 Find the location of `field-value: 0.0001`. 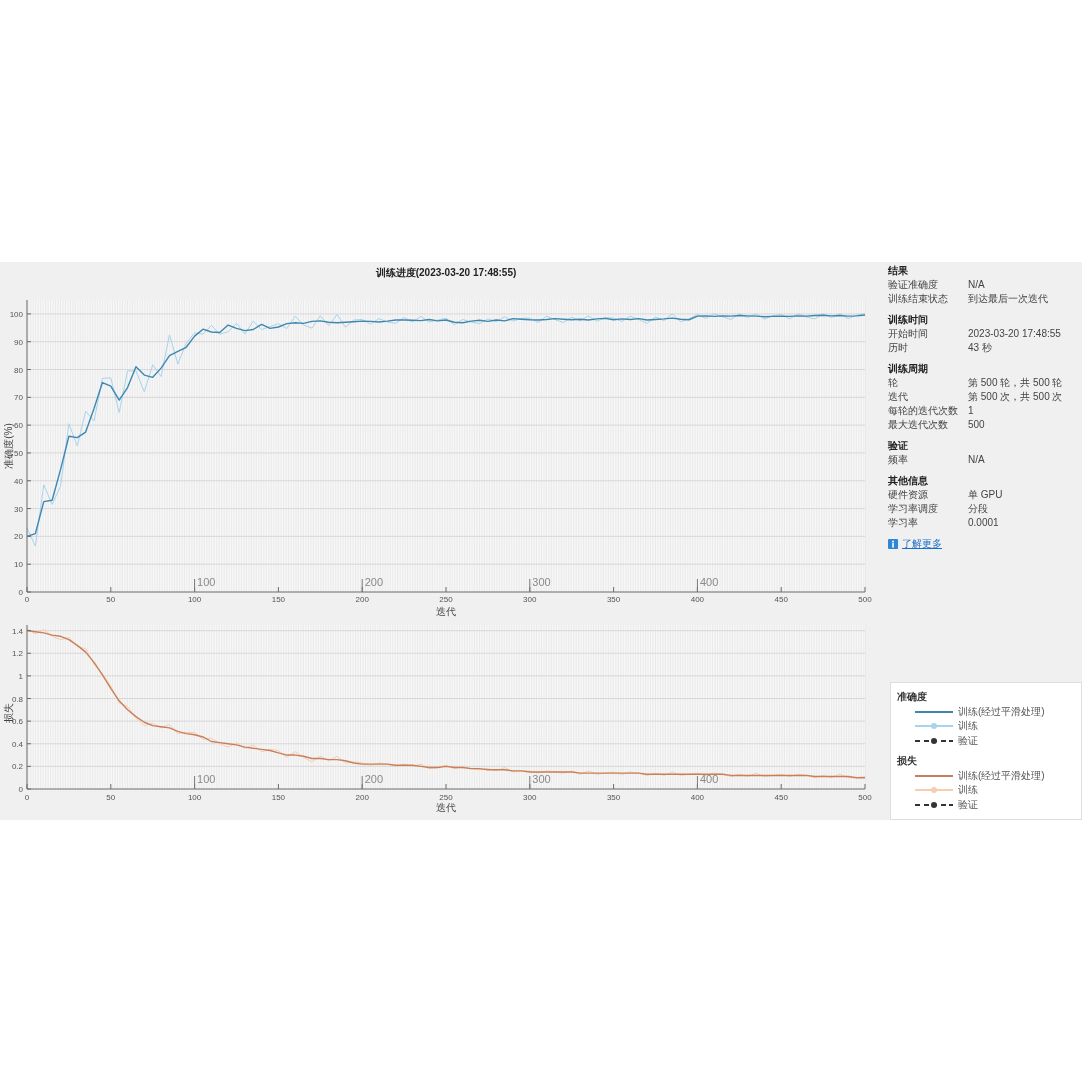

field-value: 0.0001 is located at coordinates (983, 523).